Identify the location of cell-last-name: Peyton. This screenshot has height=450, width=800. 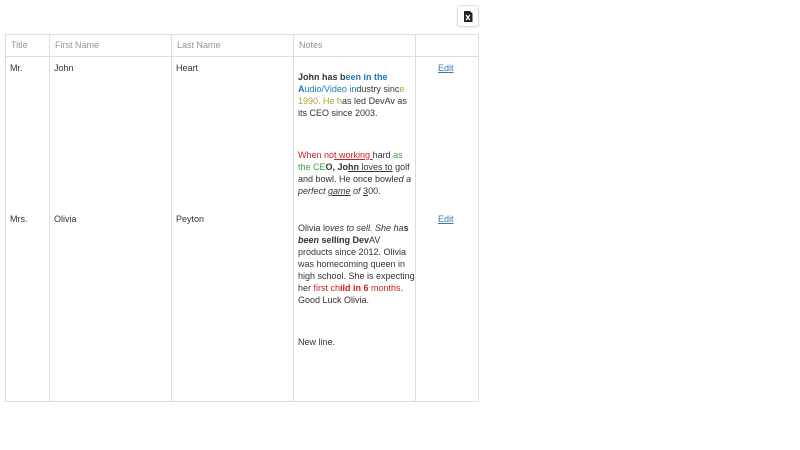
(188, 219).